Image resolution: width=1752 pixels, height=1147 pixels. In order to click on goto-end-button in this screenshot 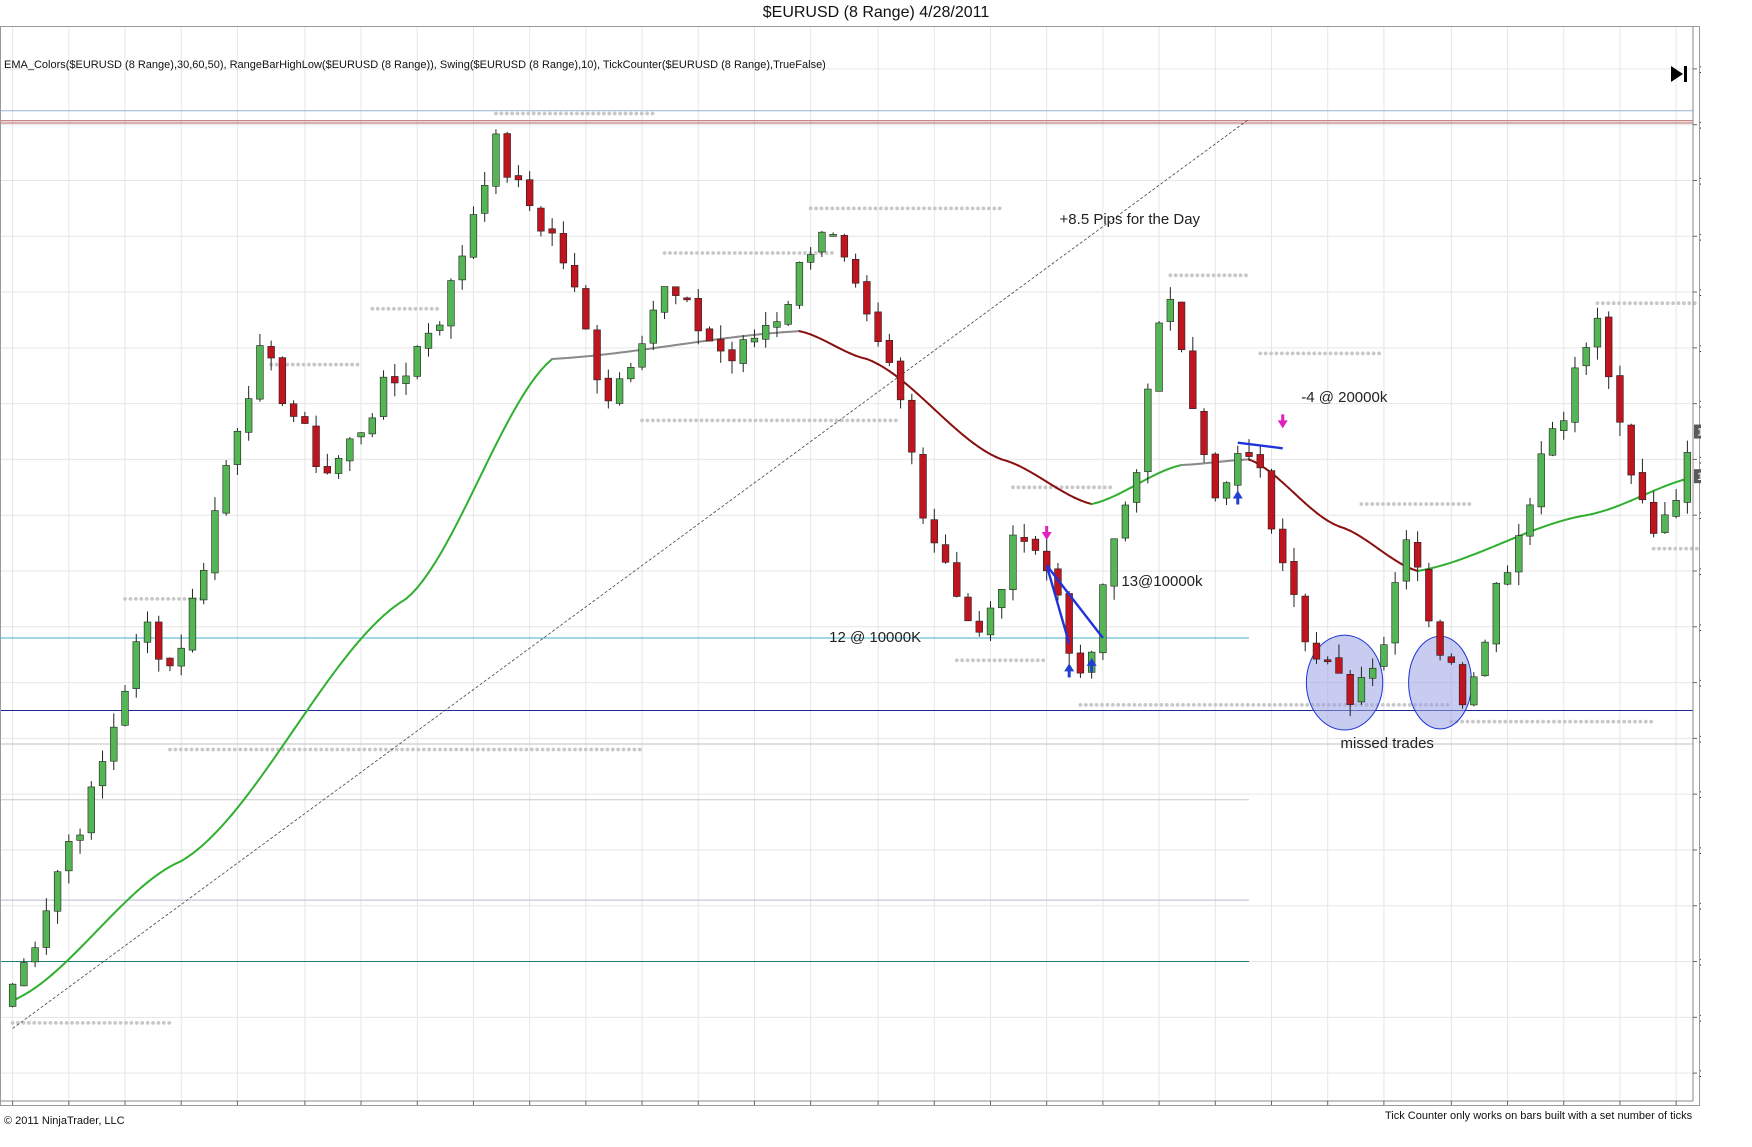, I will do `click(1679, 74)`.